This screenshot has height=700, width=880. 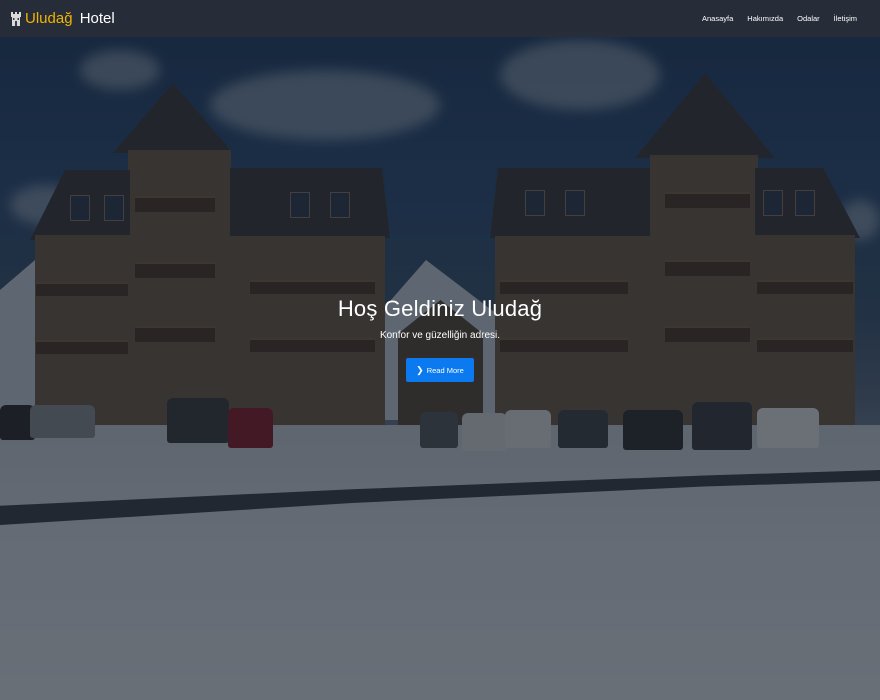 What do you see at coordinates (95, 18) in the screenshot?
I see `brand-name-rest: Hotel` at bounding box center [95, 18].